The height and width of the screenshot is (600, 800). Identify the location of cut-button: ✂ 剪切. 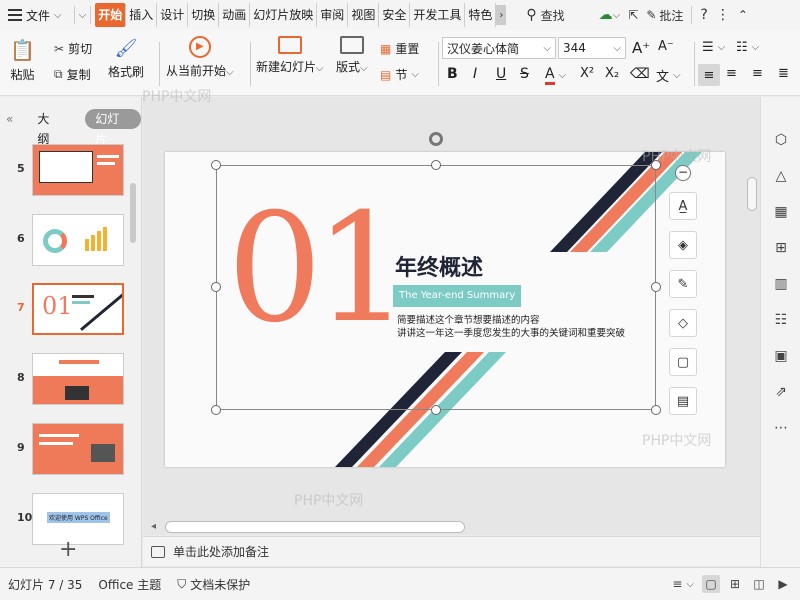
(73, 48).